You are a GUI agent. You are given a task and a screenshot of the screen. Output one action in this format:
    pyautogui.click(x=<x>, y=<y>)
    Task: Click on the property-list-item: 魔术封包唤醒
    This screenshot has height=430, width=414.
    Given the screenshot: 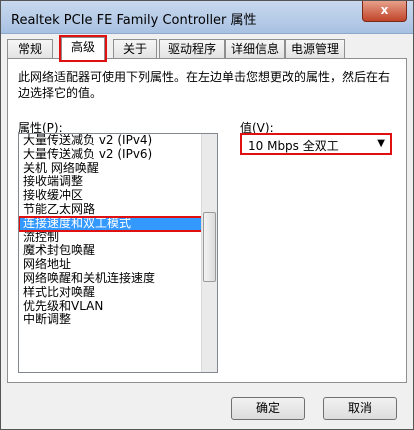 What is the action you would take?
    pyautogui.click(x=110, y=251)
    